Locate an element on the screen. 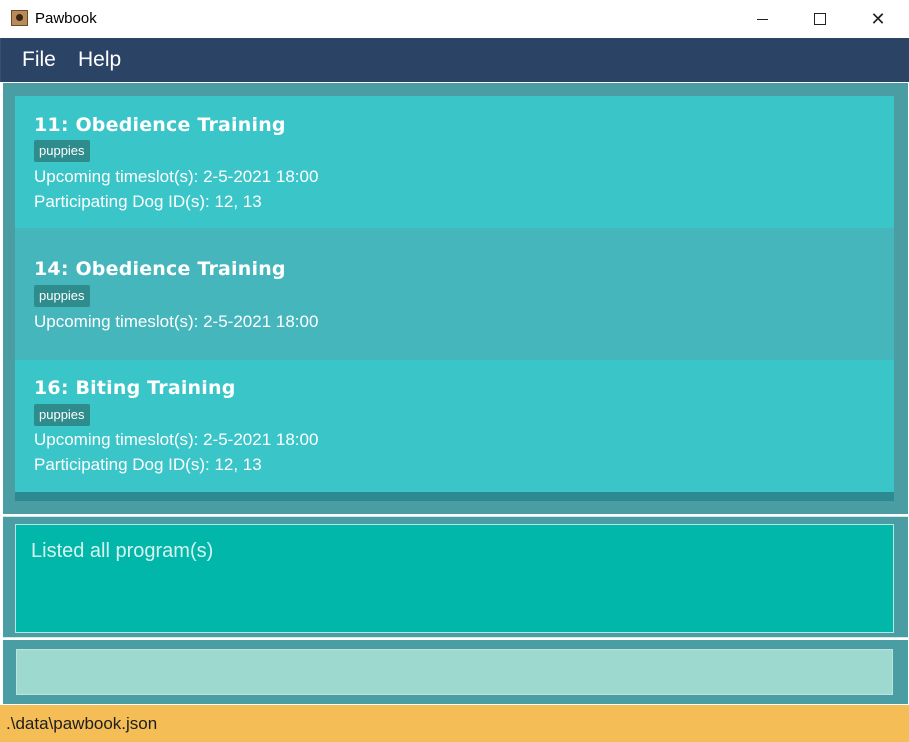 This screenshot has width=909, height=742. window-title: Pawbook is located at coordinates (66, 18).